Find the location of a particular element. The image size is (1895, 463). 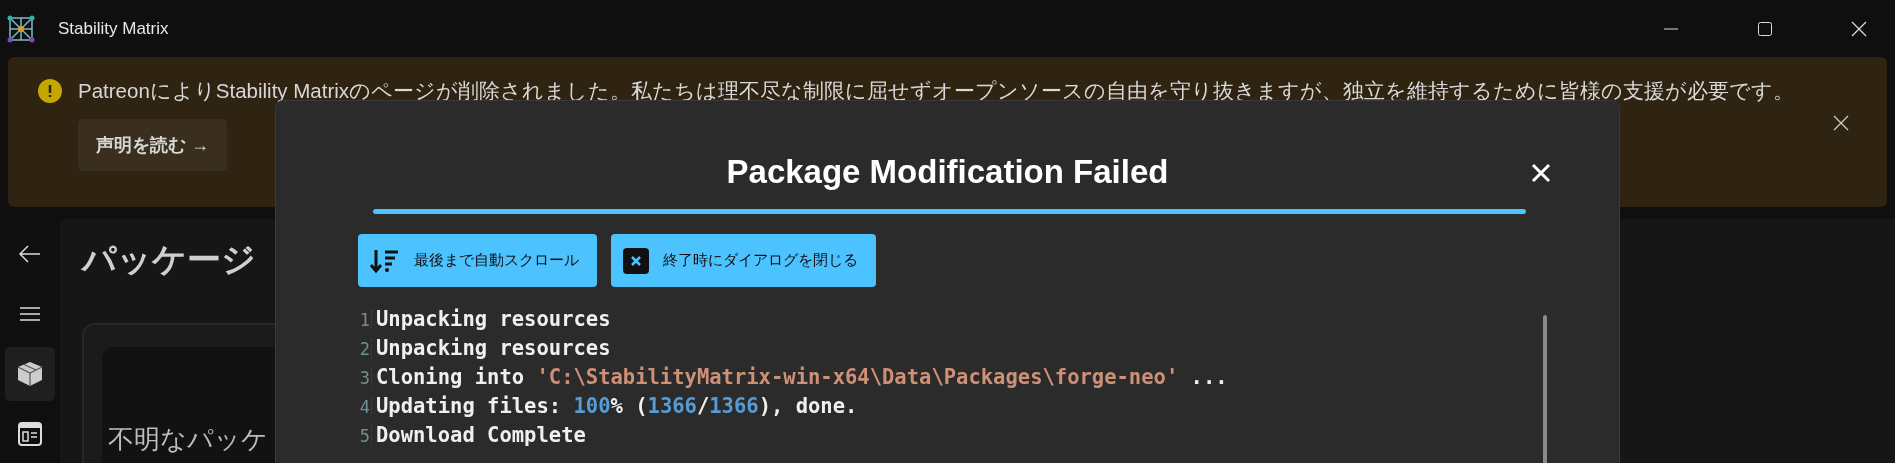

dialog-title: Package Modification Failed is located at coordinates (947, 172).